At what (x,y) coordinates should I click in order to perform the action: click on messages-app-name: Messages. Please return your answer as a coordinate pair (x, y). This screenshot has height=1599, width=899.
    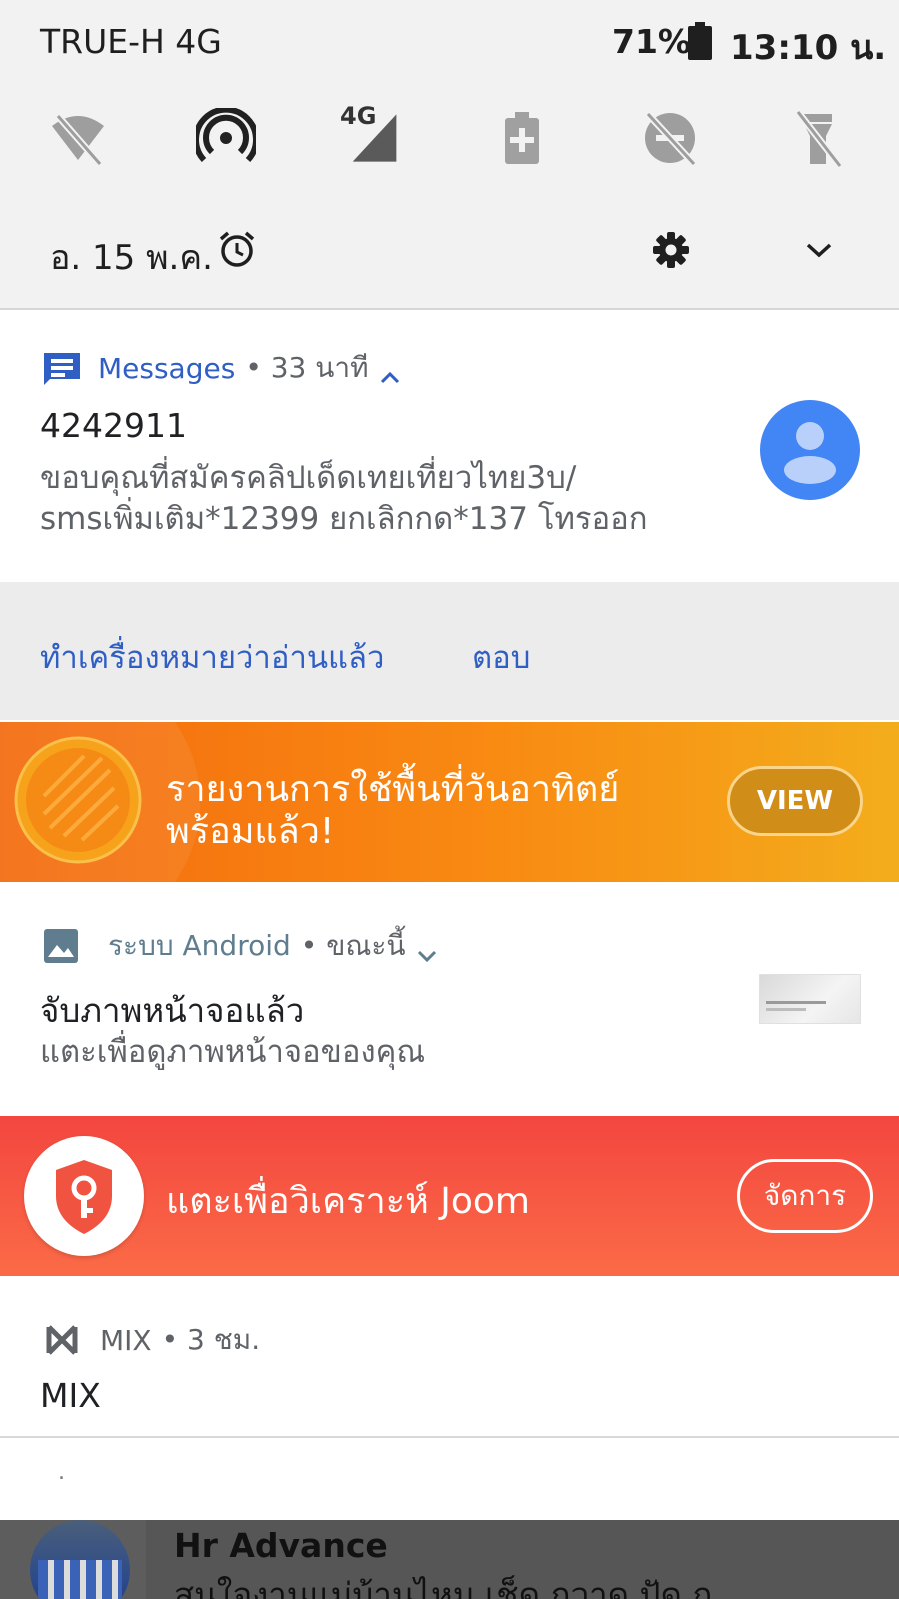
    Looking at the image, I should click on (167, 368).